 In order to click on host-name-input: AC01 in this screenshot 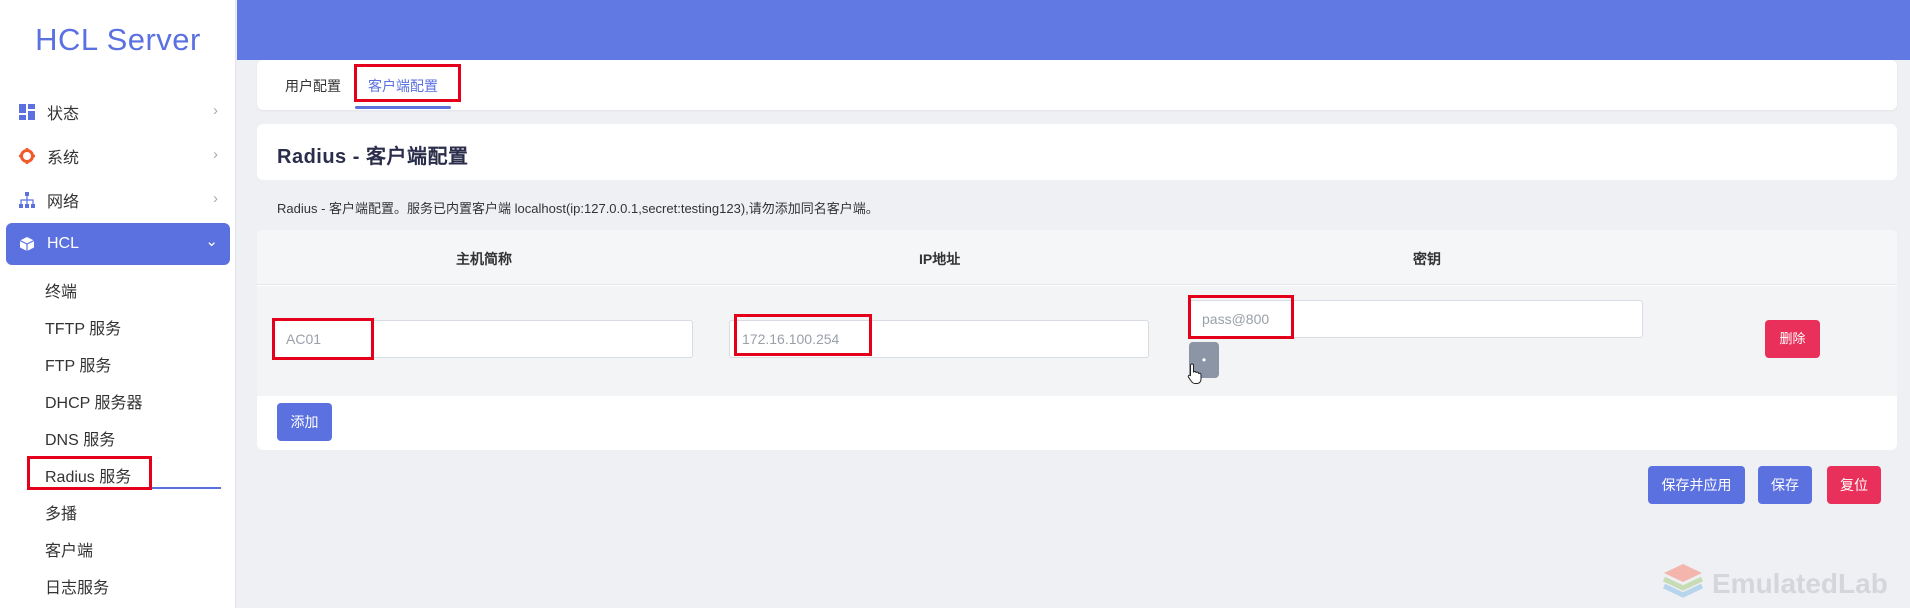, I will do `click(483, 339)`.